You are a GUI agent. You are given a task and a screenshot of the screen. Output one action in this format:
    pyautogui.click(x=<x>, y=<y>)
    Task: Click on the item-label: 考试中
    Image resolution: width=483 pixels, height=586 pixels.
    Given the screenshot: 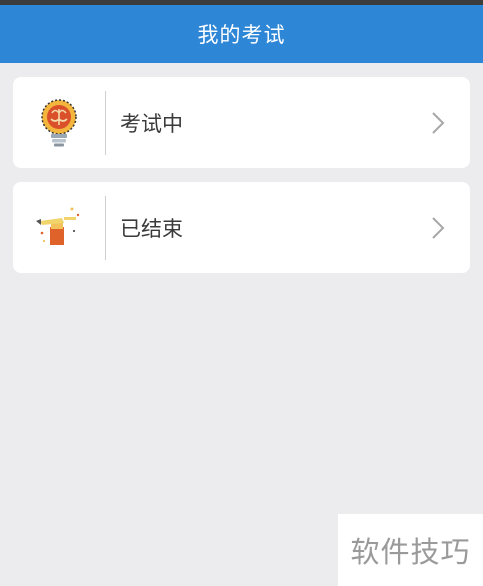 What is the action you would take?
    pyautogui.click(x=151, y=123)
    